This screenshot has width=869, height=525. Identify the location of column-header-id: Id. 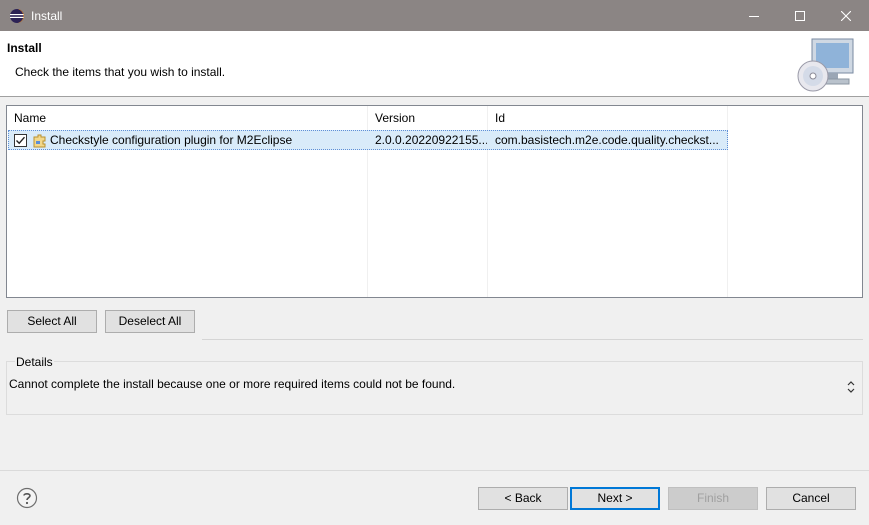
(608, 118).